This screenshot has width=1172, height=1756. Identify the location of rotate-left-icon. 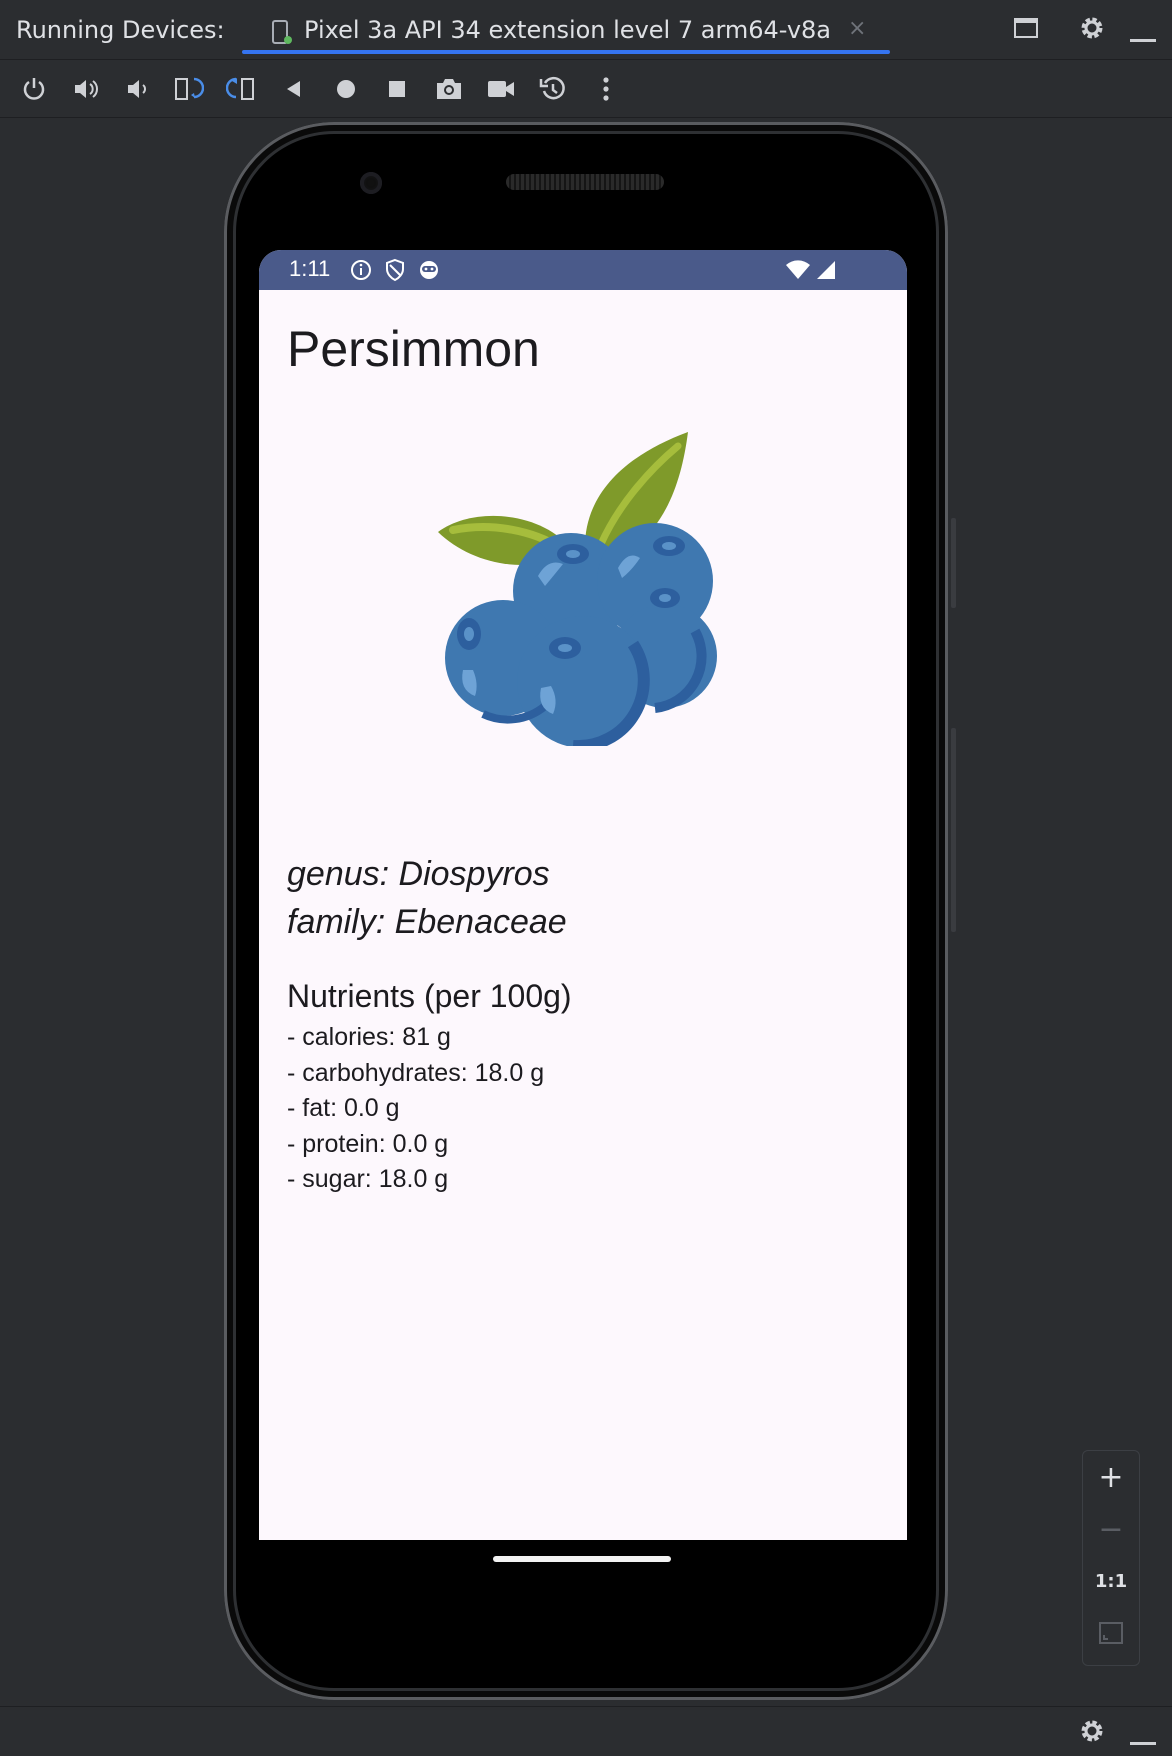
(189, 89).